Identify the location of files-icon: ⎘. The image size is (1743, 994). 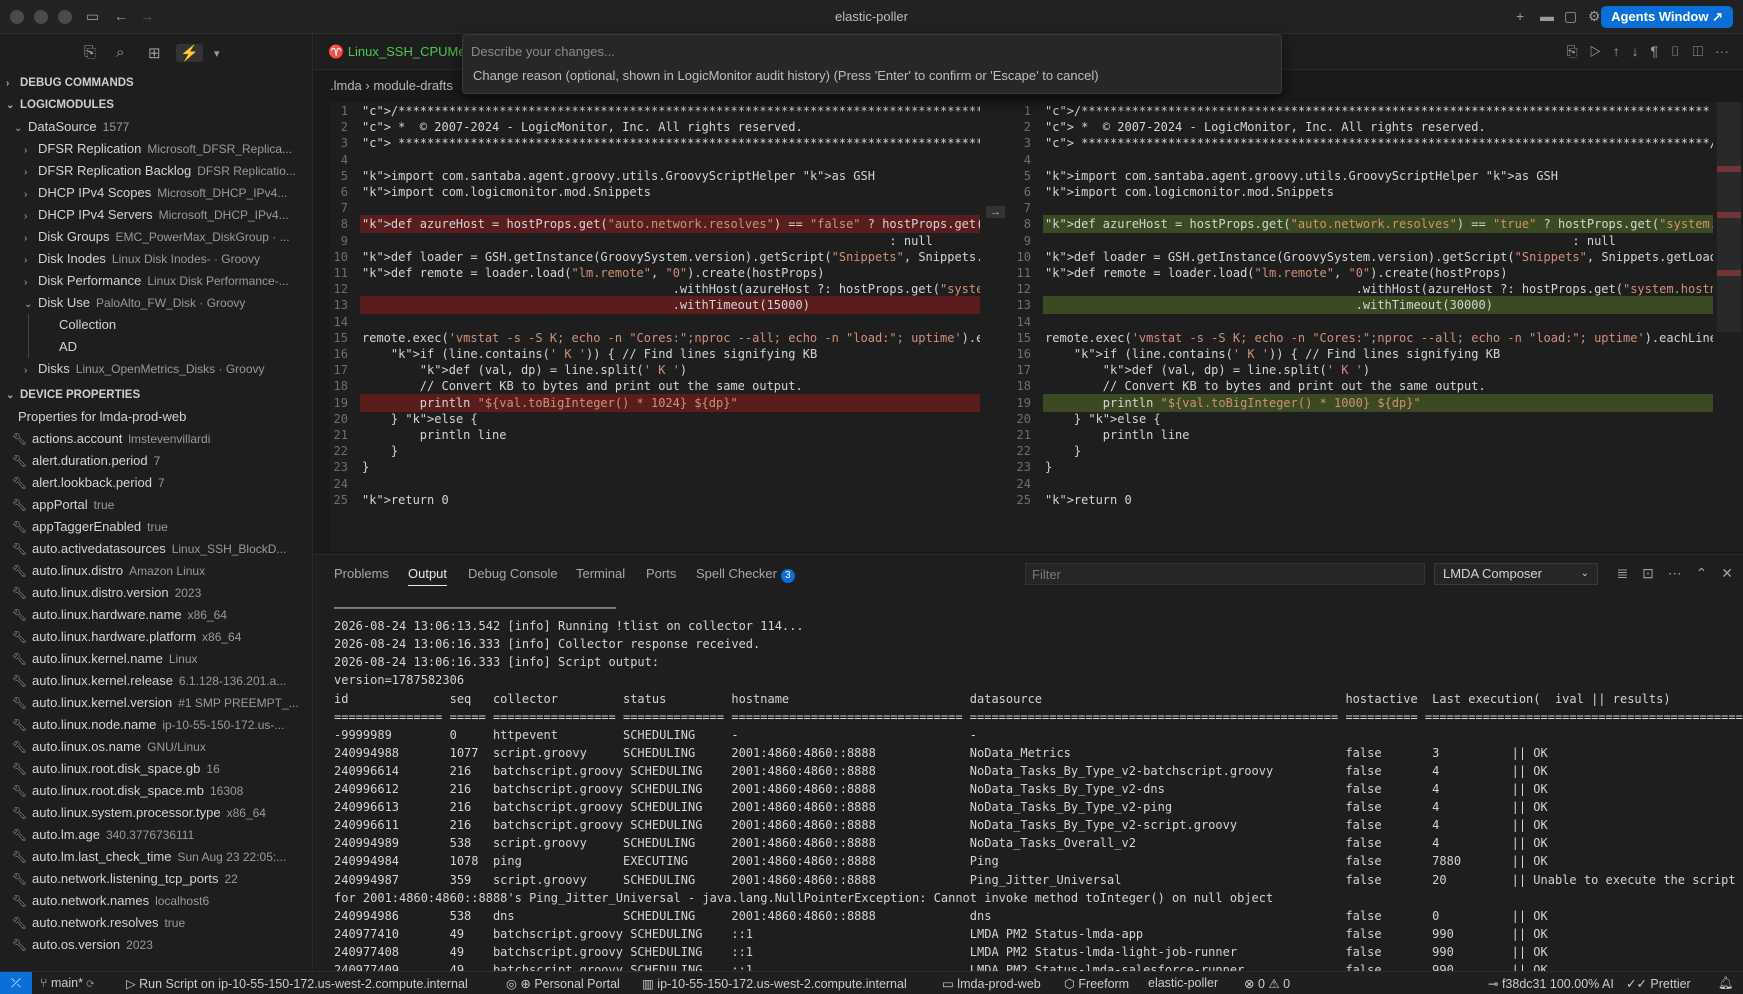
(90, 52).